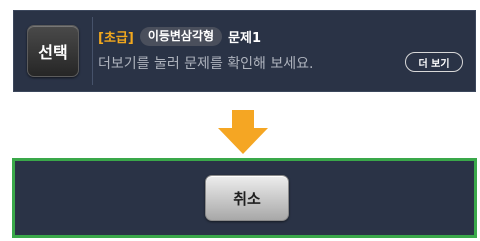 The image size is (480, 241). Describe the element at coordinates (247, 198) in the screenshot. I see `cancel-button: 취소` at that location.